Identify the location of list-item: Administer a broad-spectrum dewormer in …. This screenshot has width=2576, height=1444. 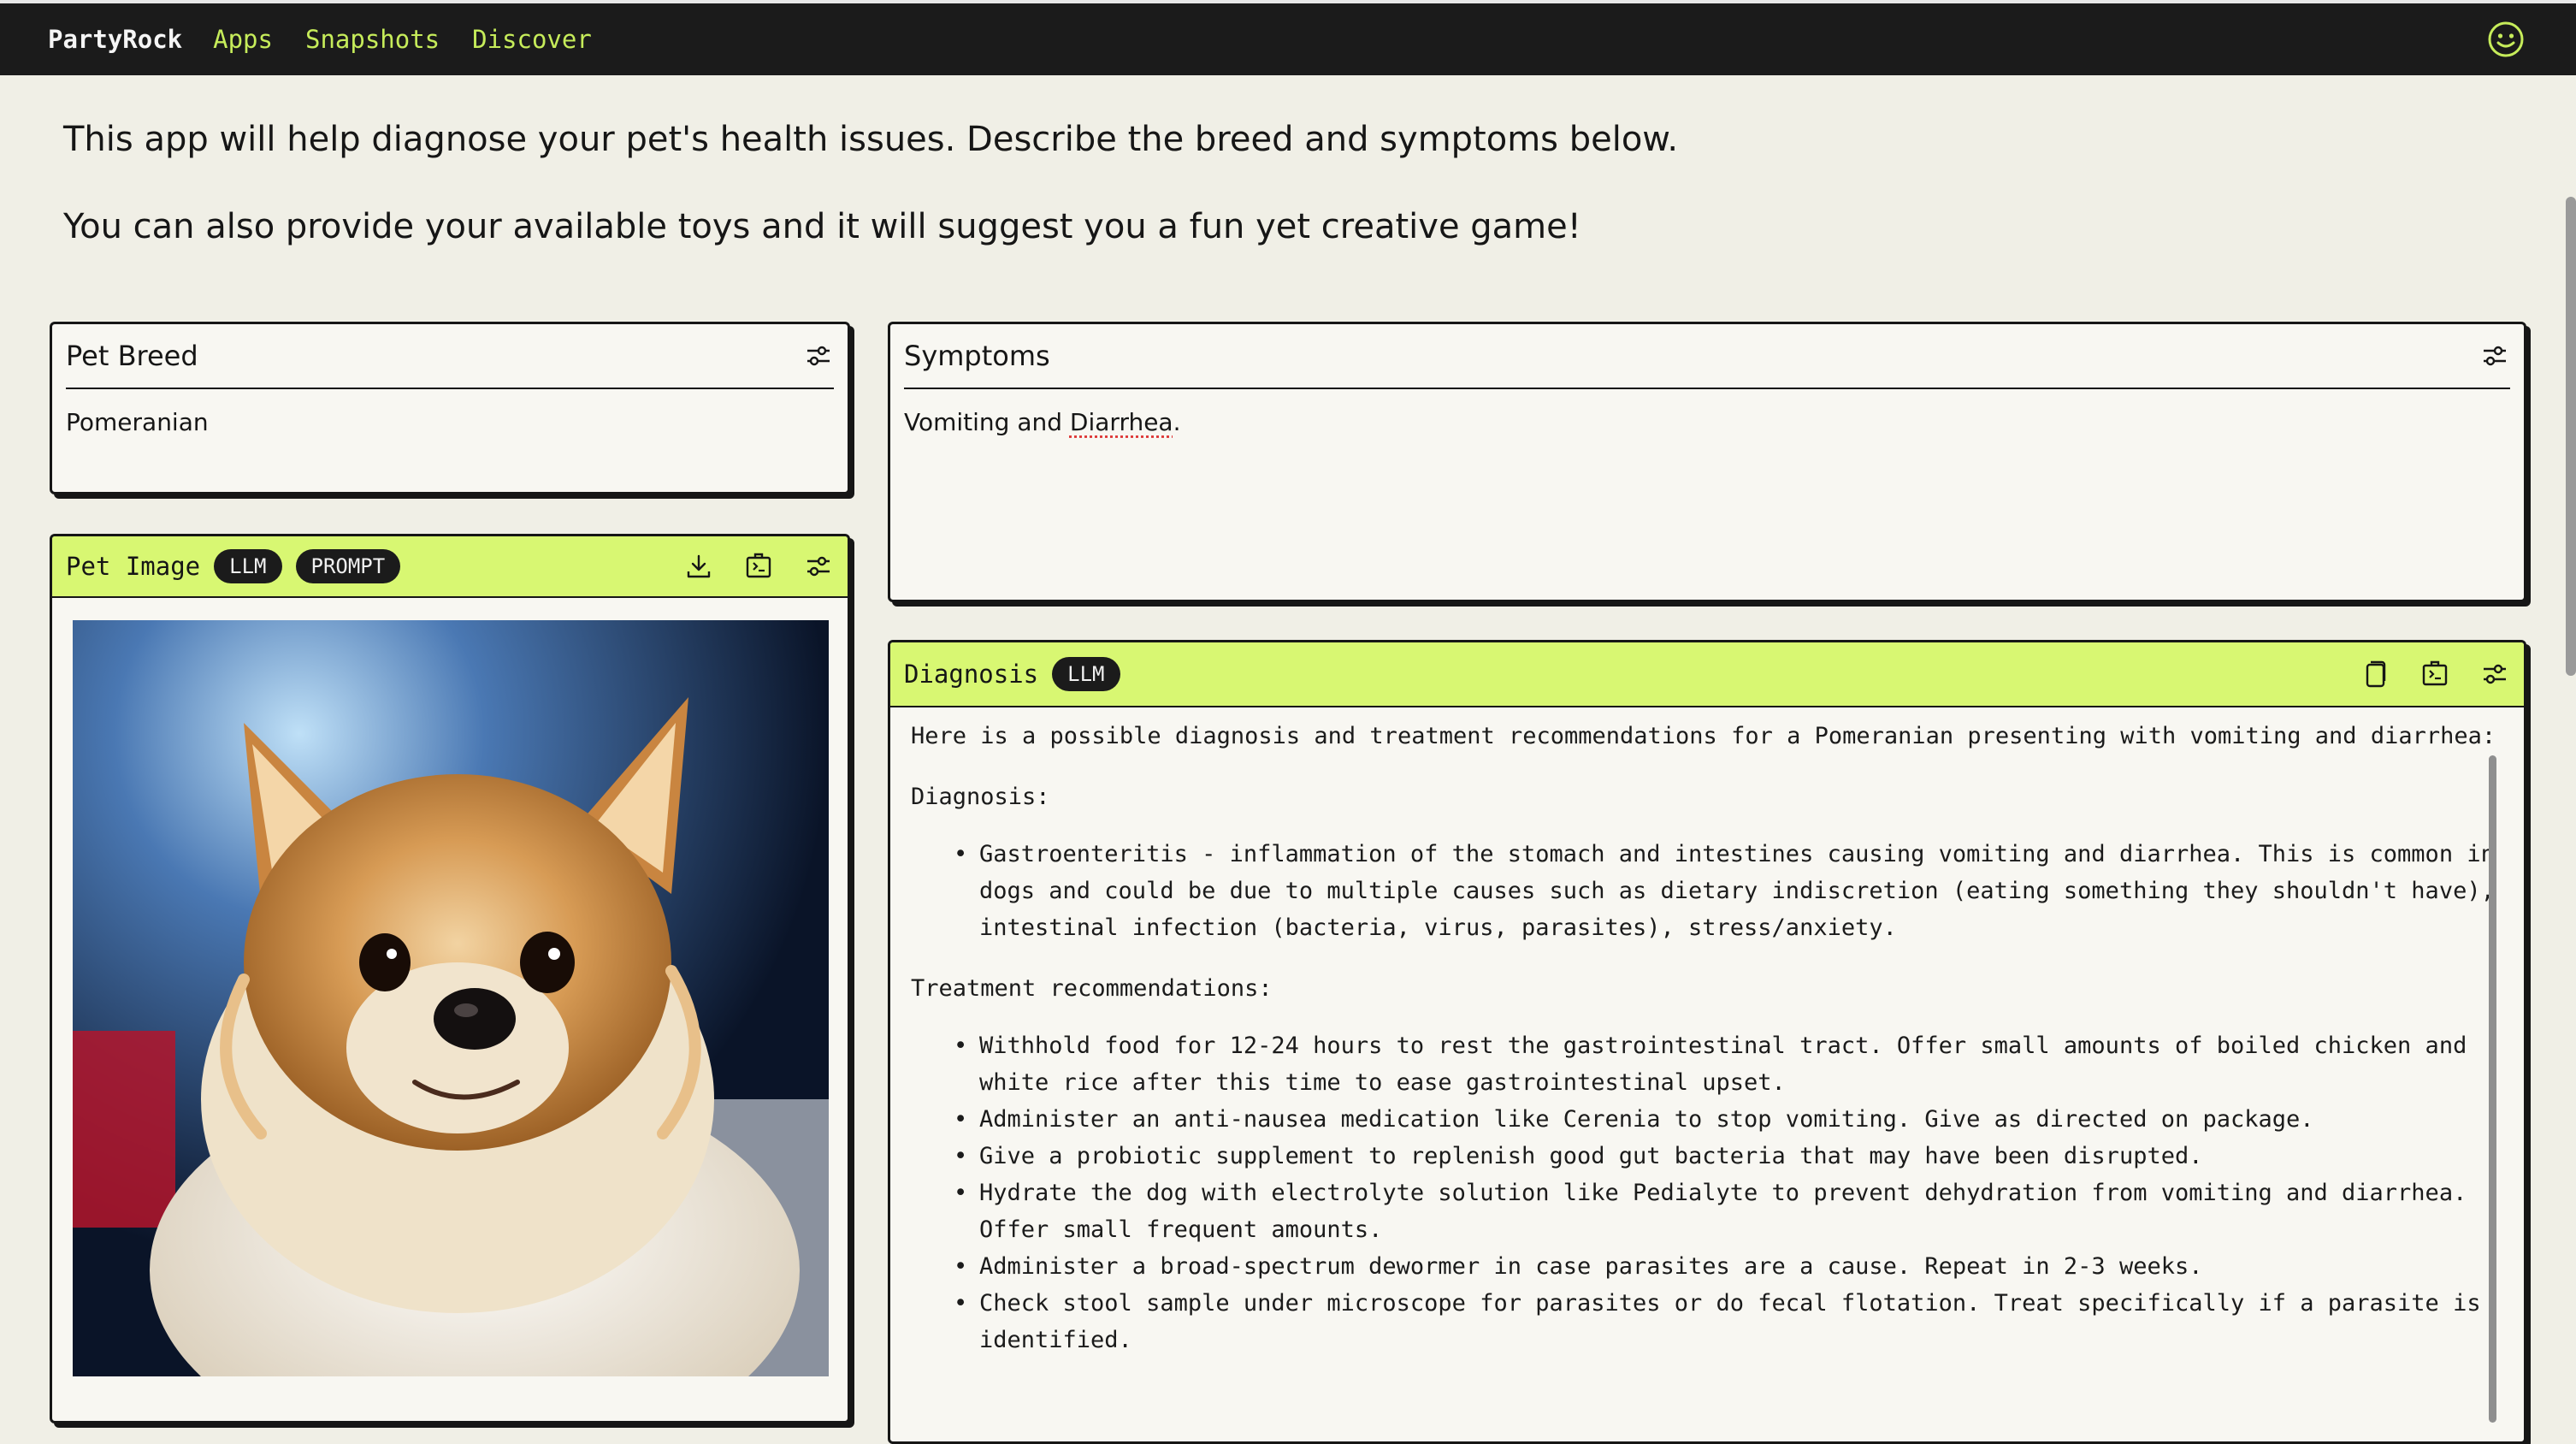
(1728, 1266).